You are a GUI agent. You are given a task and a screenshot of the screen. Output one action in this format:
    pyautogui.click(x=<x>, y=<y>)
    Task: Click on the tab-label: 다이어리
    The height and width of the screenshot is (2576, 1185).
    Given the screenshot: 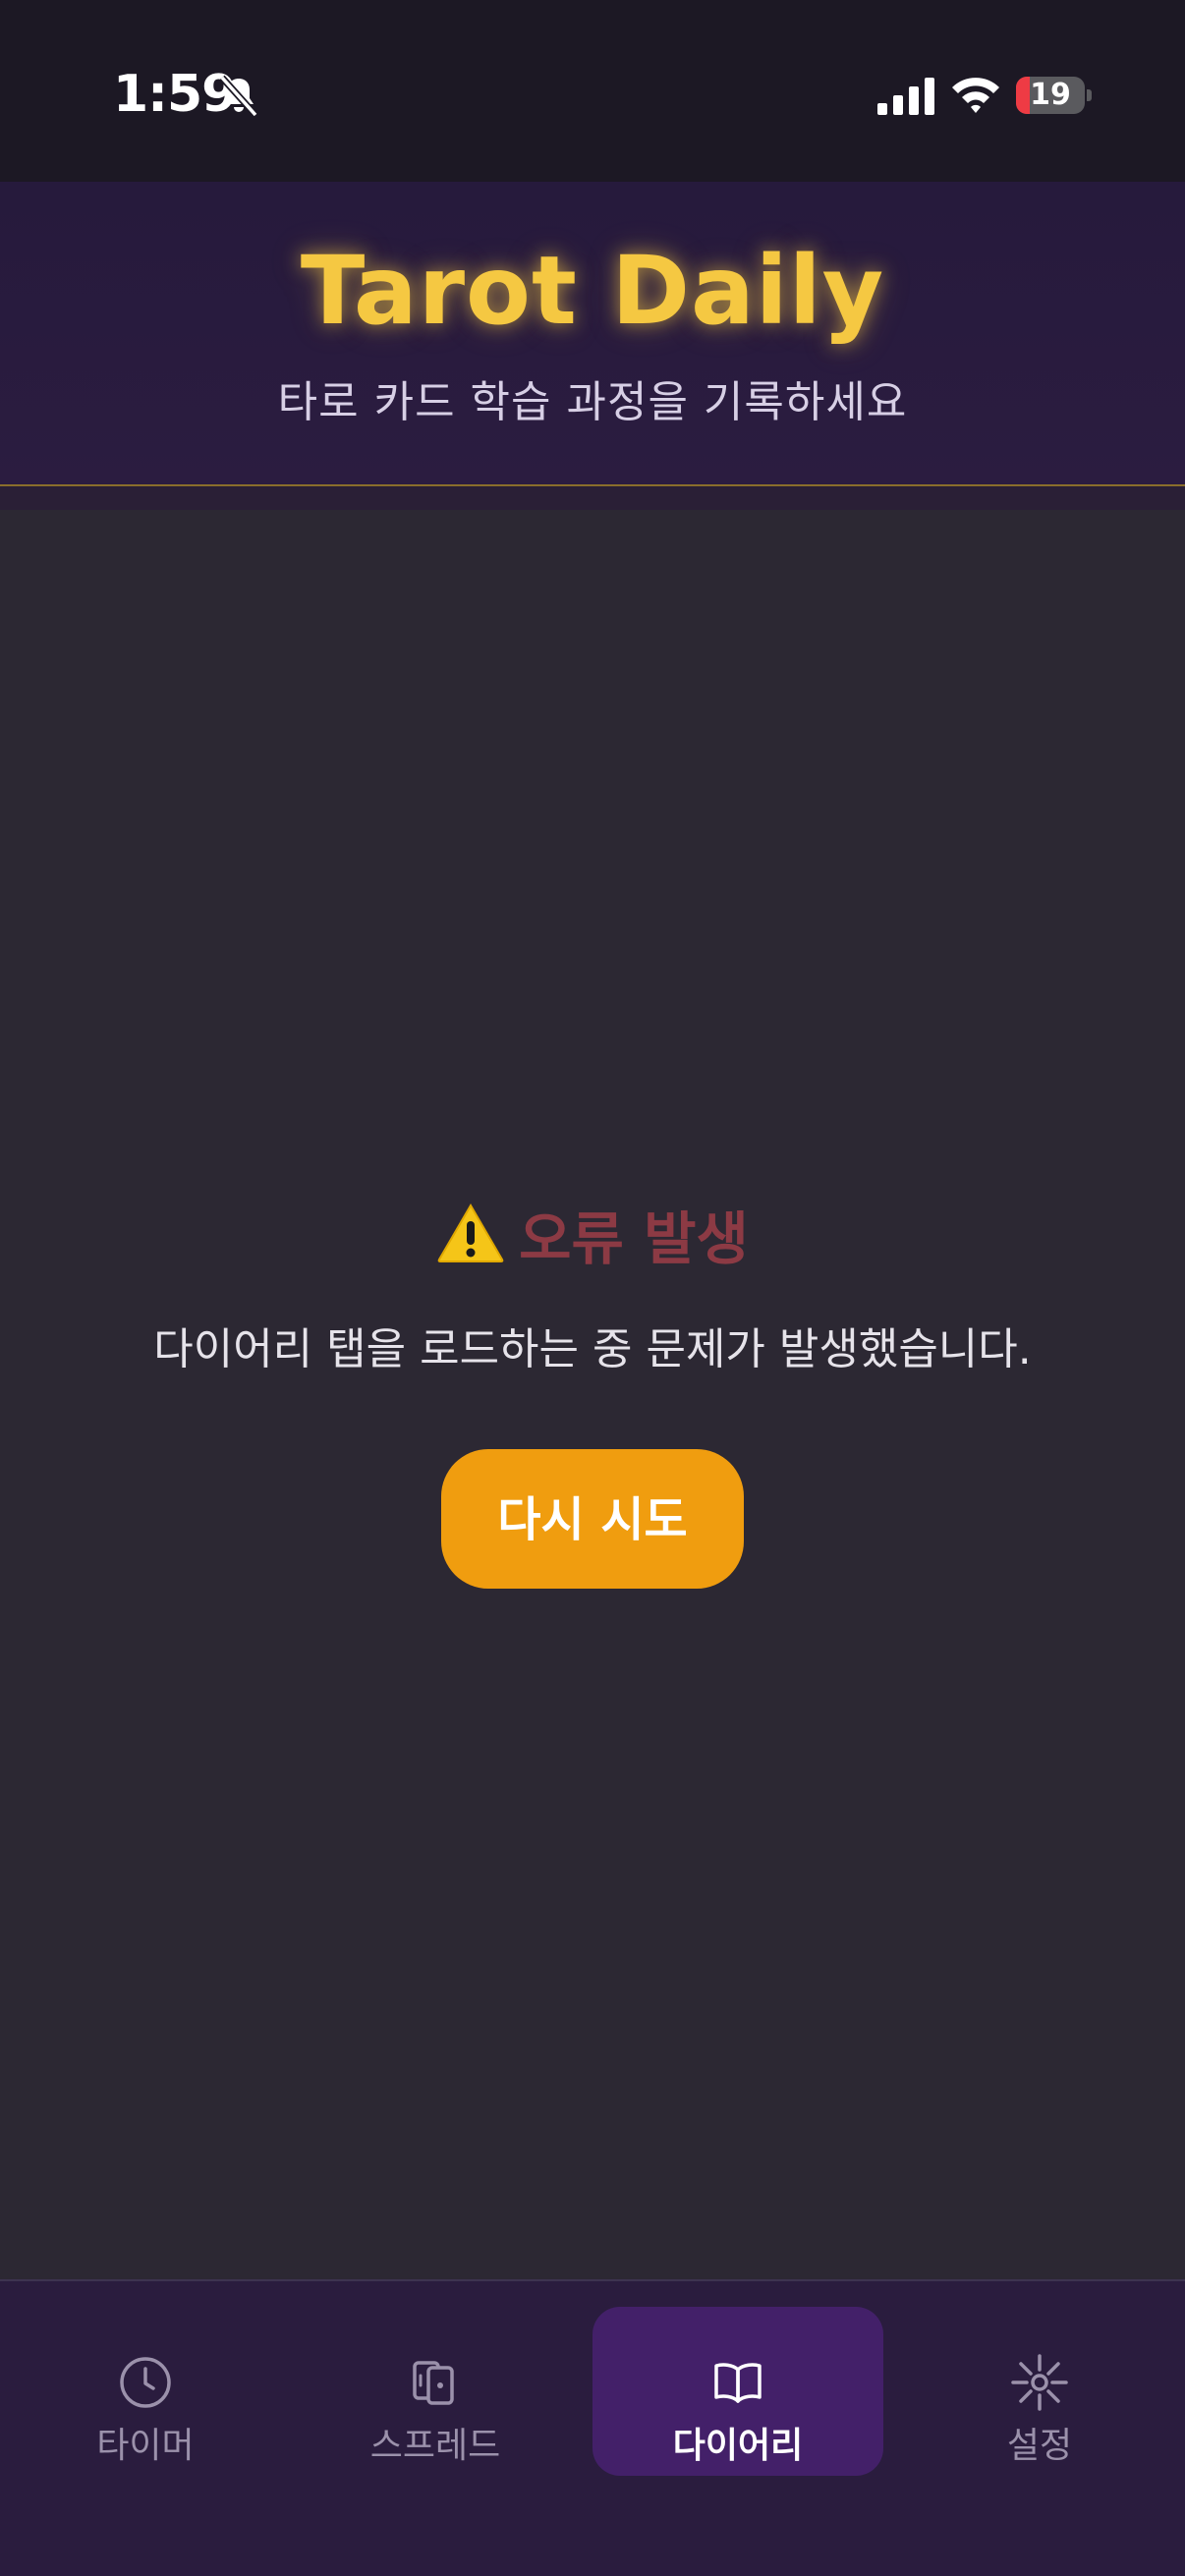 What is the action you would take?
    pyautogui.click(x=738, y=2446)
    